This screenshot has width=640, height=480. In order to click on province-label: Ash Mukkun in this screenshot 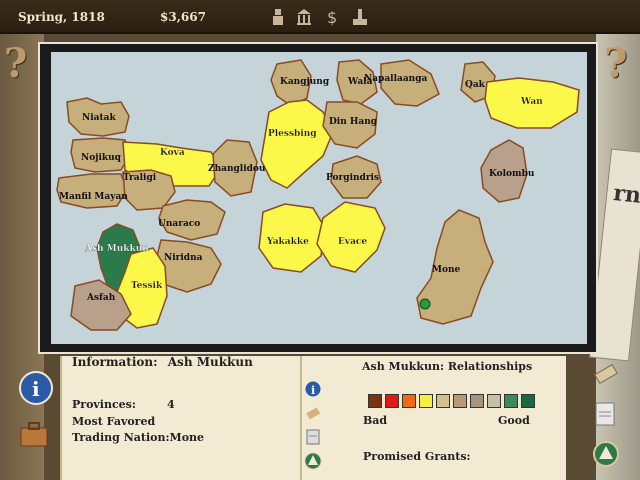, I will do `click(116, 249)`.